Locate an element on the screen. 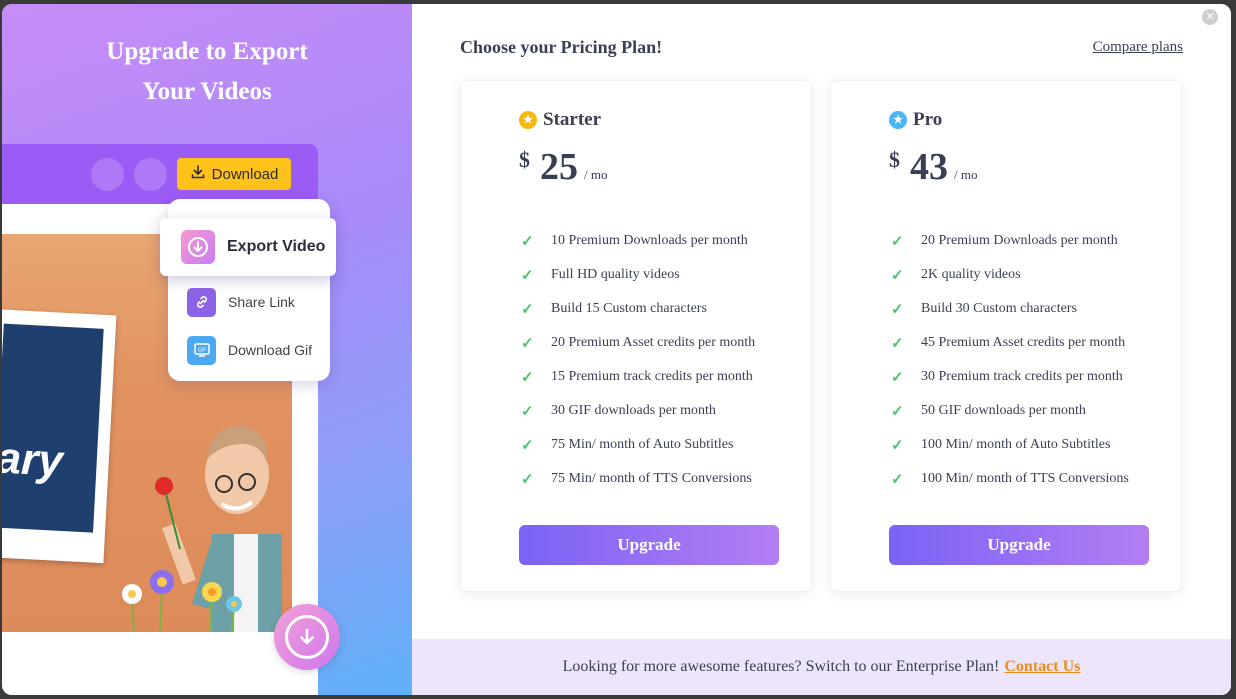 This screenshot has height=699, width=1236. feature-item: ✓ 20 Premium Downloads per month is located at coordinates (1004, 241).